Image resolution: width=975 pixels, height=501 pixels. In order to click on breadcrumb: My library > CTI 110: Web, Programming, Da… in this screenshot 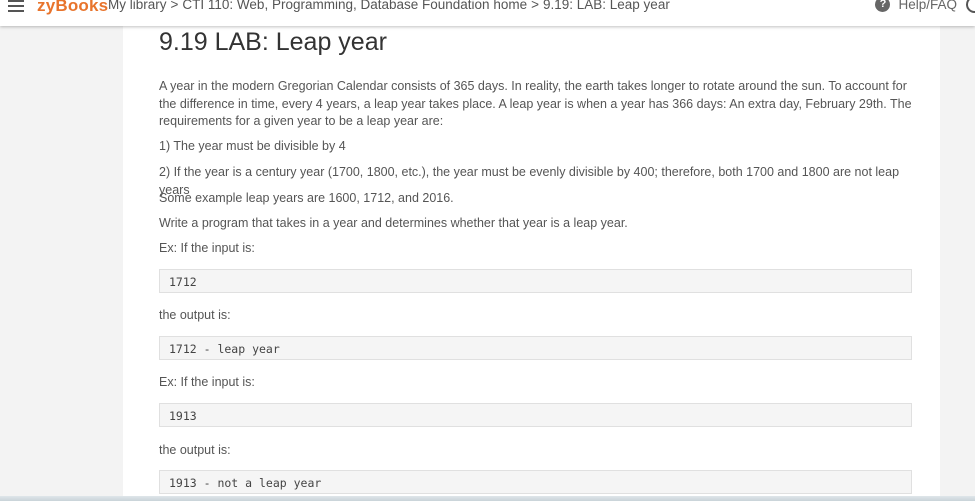, I will do `click(389, 6)`.